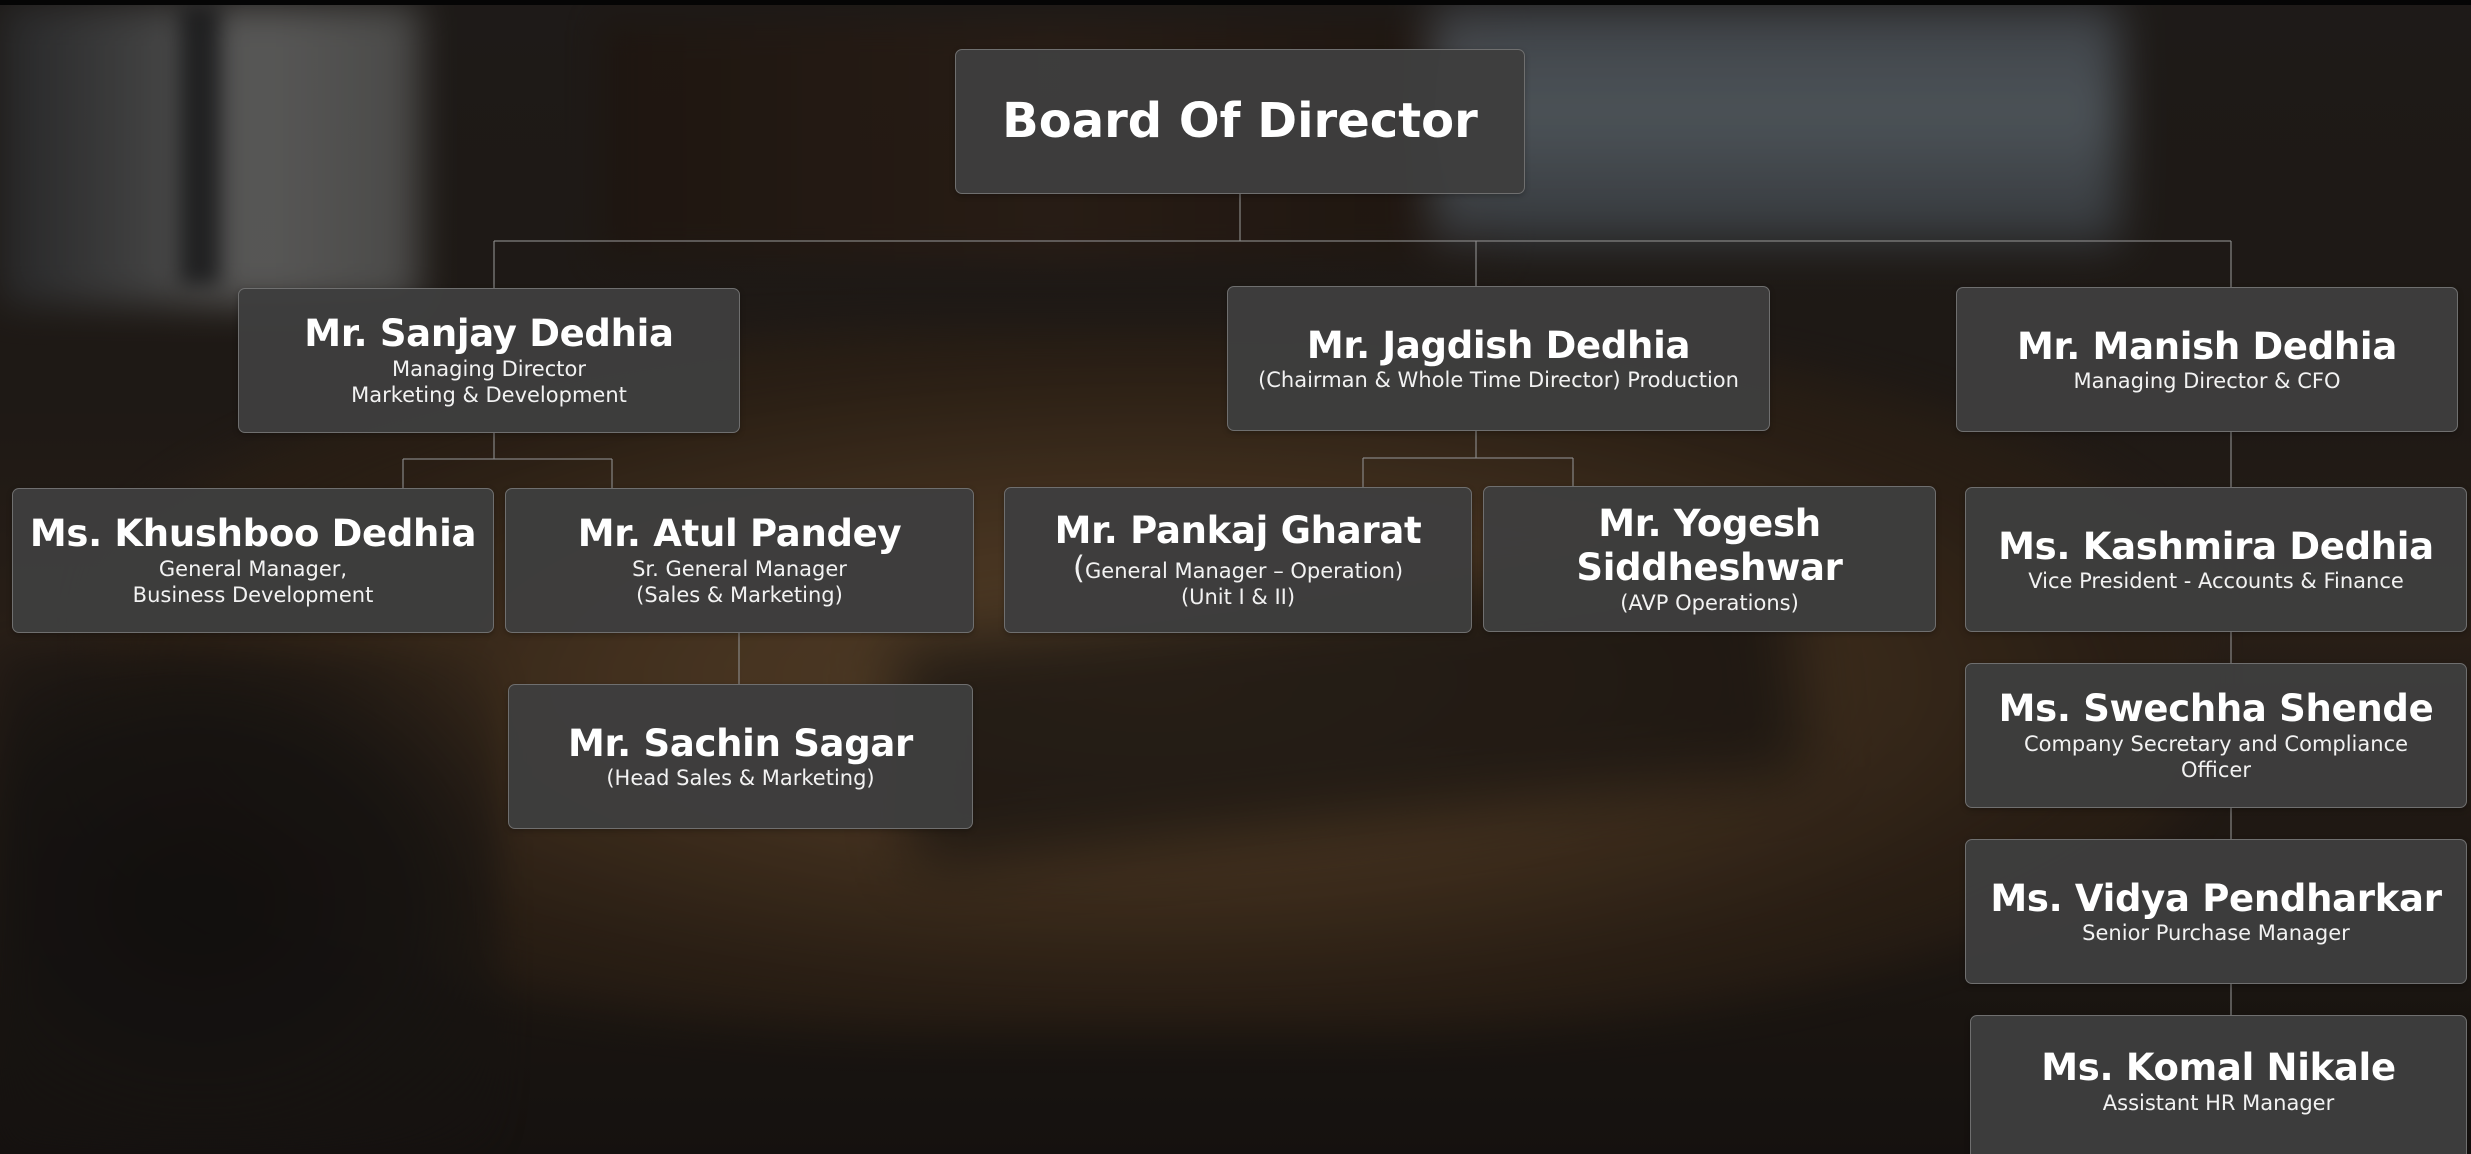 Image resolution: width=2471 pixels, height=1154 pixels. I want to click on top-edge-strip, so click(1235, 2).